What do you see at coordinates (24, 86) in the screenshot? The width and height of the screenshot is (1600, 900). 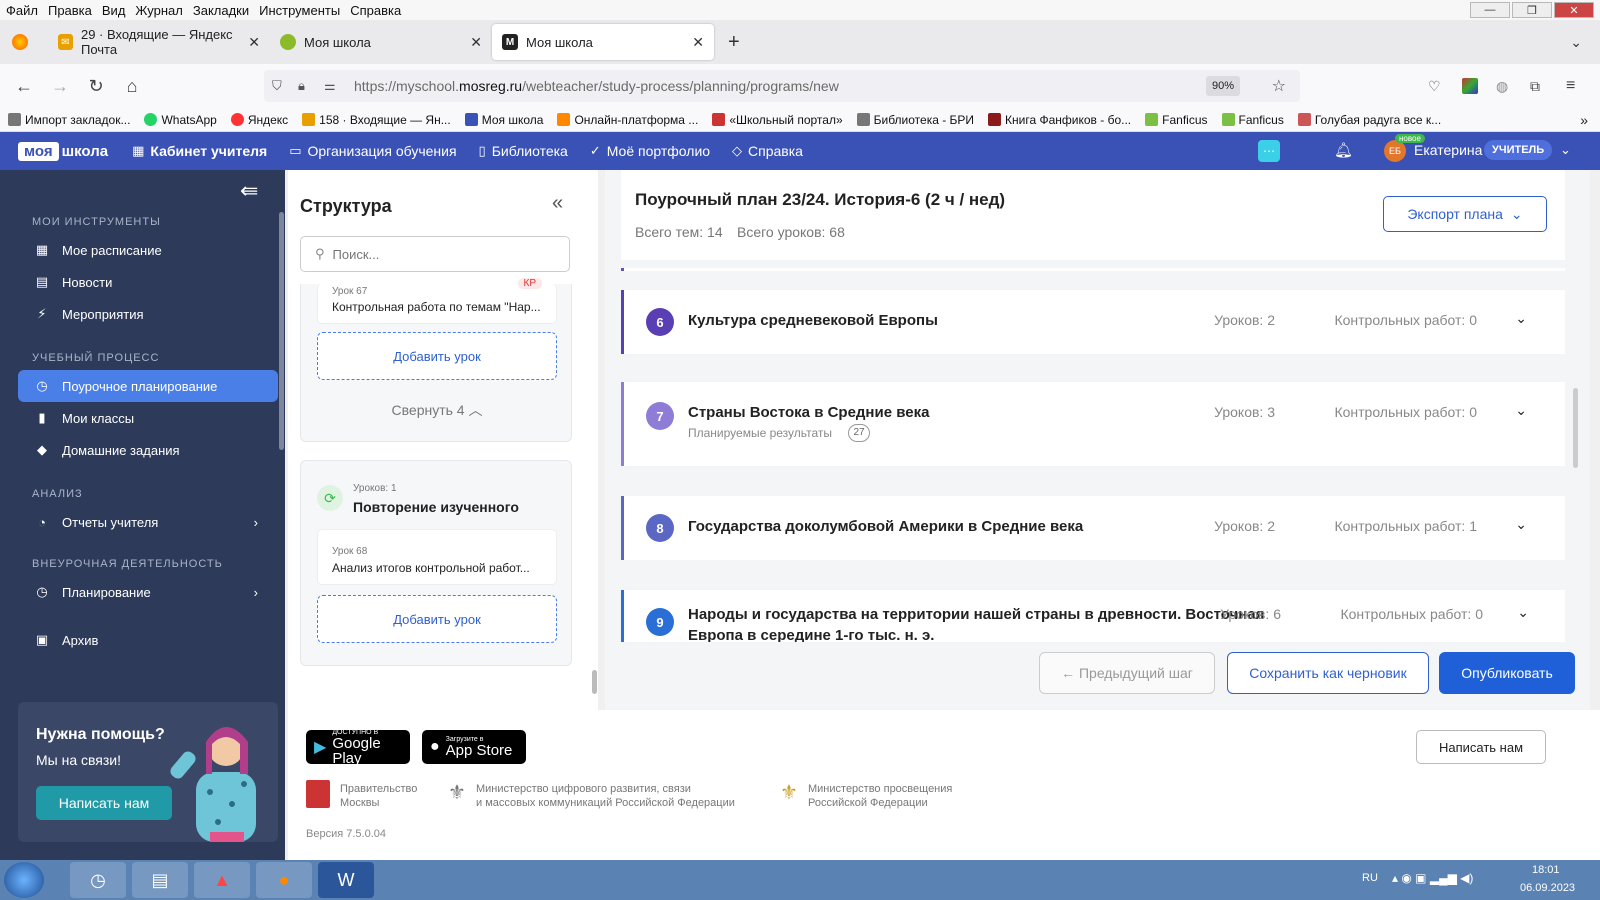 I see `back-icon: ←` at bounding box center [24, 86].